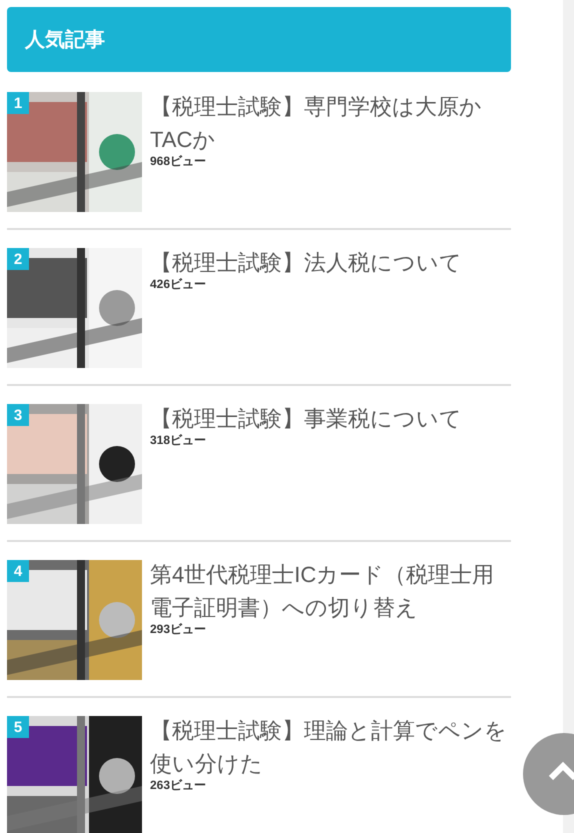 This screenshot has width=574, height=833. I want to click on article-link: 【税理士試験】事業税について, so click(330, 418).